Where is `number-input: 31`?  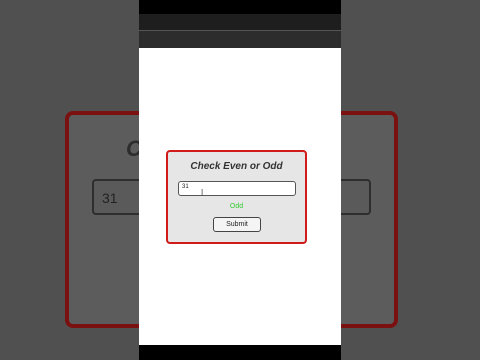
number-input: 31 is located at coordinates (237, 188).